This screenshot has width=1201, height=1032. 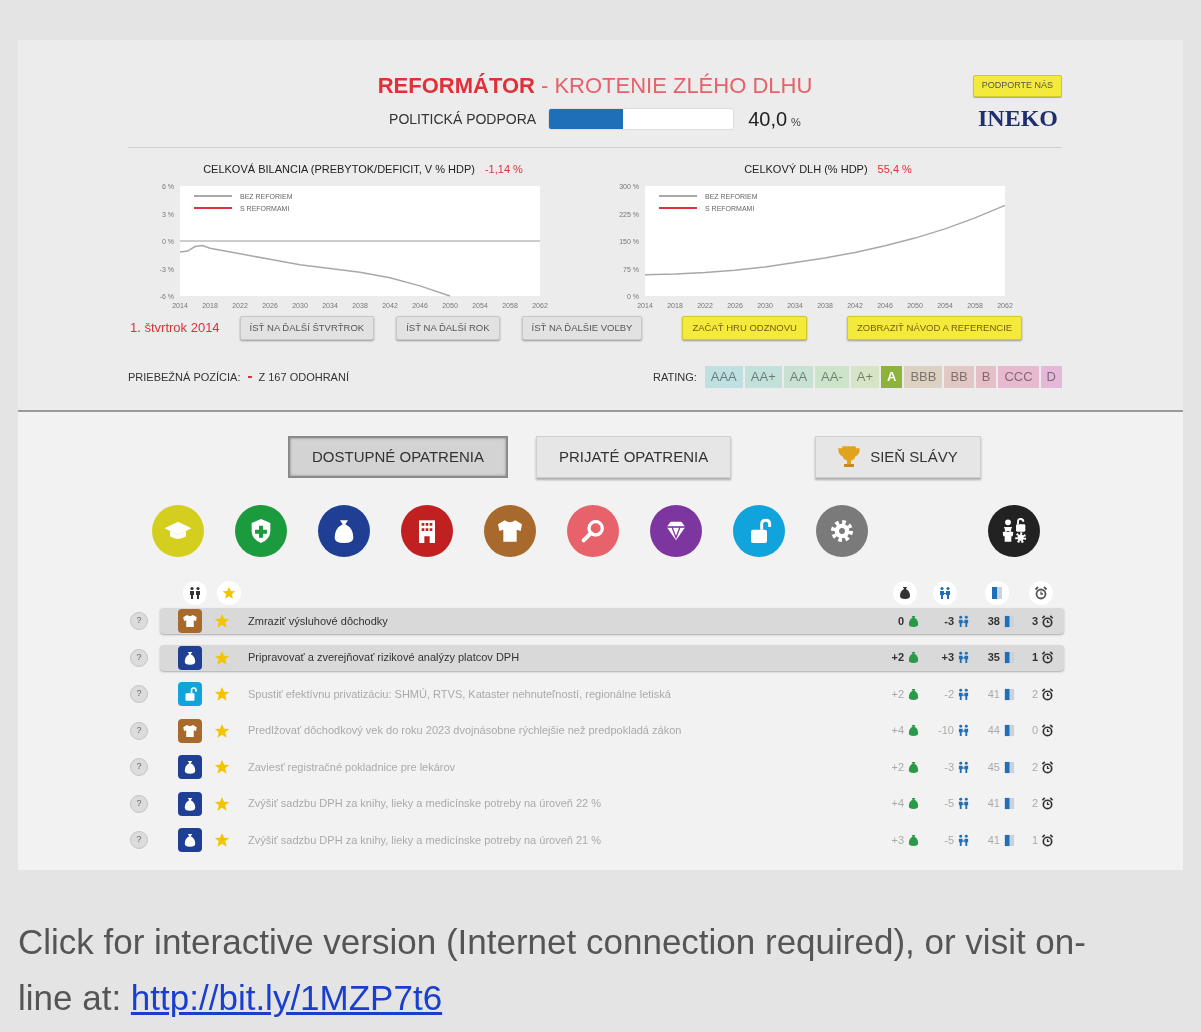 I want to click on people-sort-icon, so click(x=195, y=593).